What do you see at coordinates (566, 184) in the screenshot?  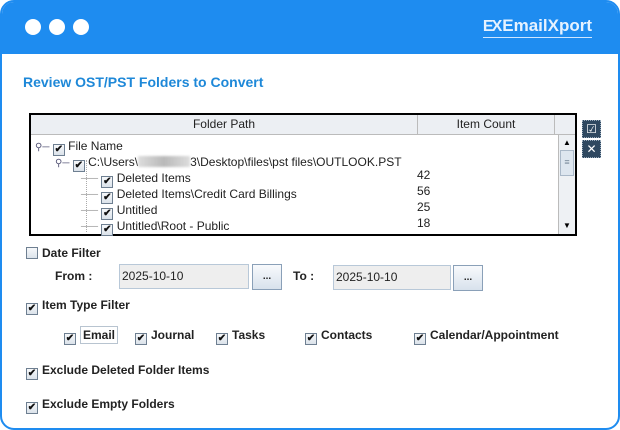 I see `vertical-scrollbar: ▲ ≡ ▼` at bounding box center [566, 184].